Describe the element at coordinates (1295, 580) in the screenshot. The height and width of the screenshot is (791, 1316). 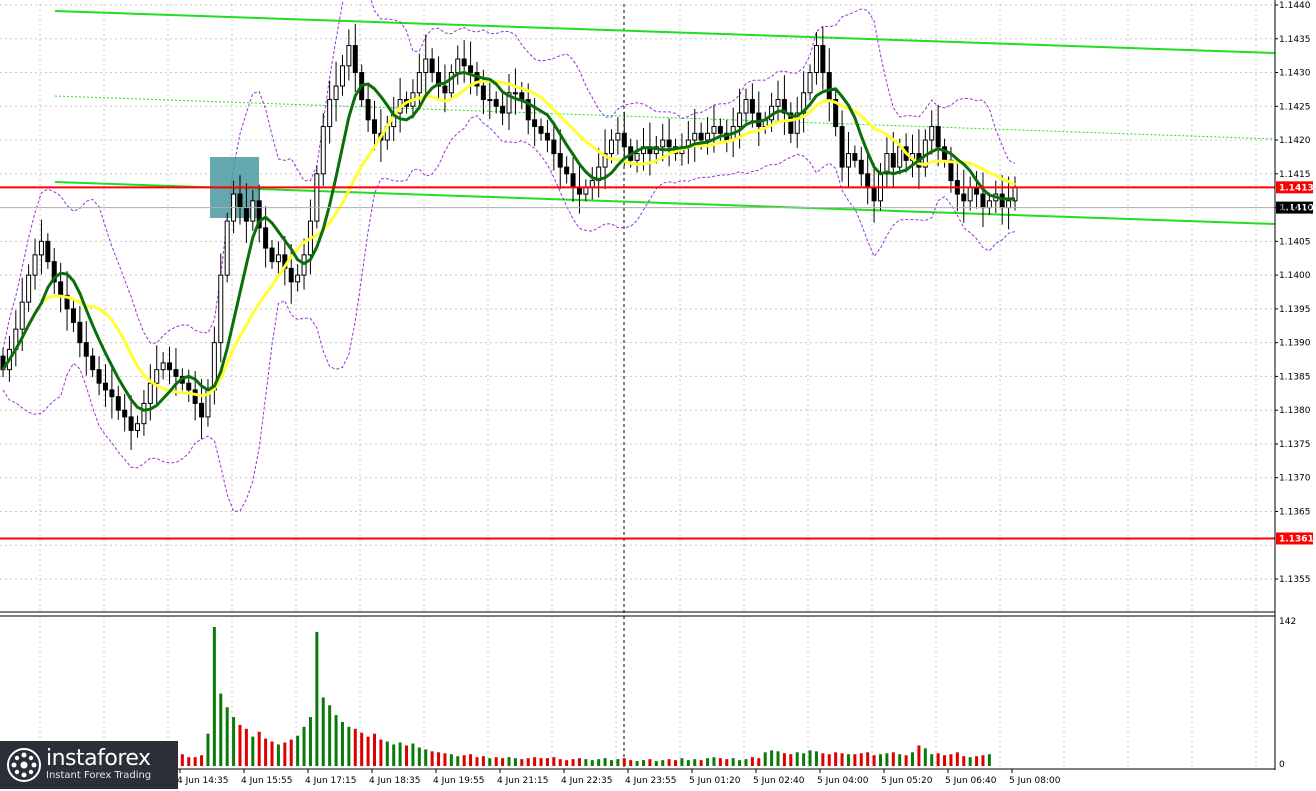
I see `price-tick-label: 1.1355` at that location.